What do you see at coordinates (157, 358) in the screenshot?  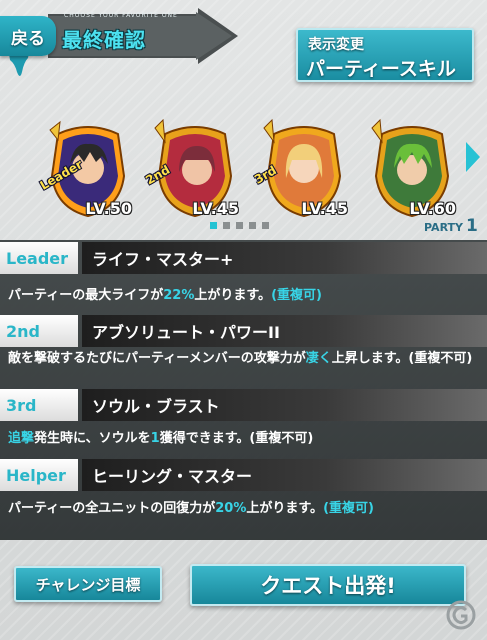 I see `description-text: 敵を撃破するたびにパーティーメンバーの攻撃力が` at bounding box center [157, 358].